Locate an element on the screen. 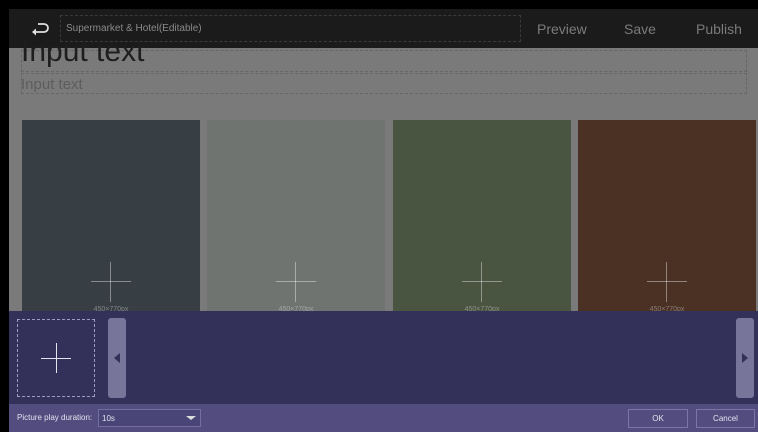 The image size is (758, 432). scroll-left-button is located at coordinates (117, 358).